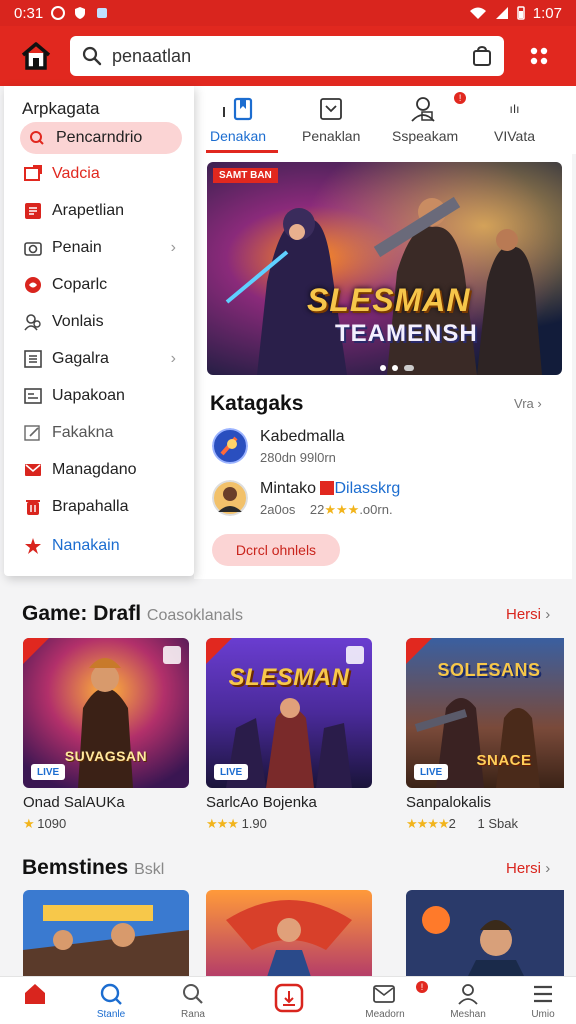 Image resolution: width=576 pixels, height=1024 pixels. What do you see at coordinates (489, 670) in the screenshot?
I see `card-logo: SOLESANS` at bounding box center [489, 670].